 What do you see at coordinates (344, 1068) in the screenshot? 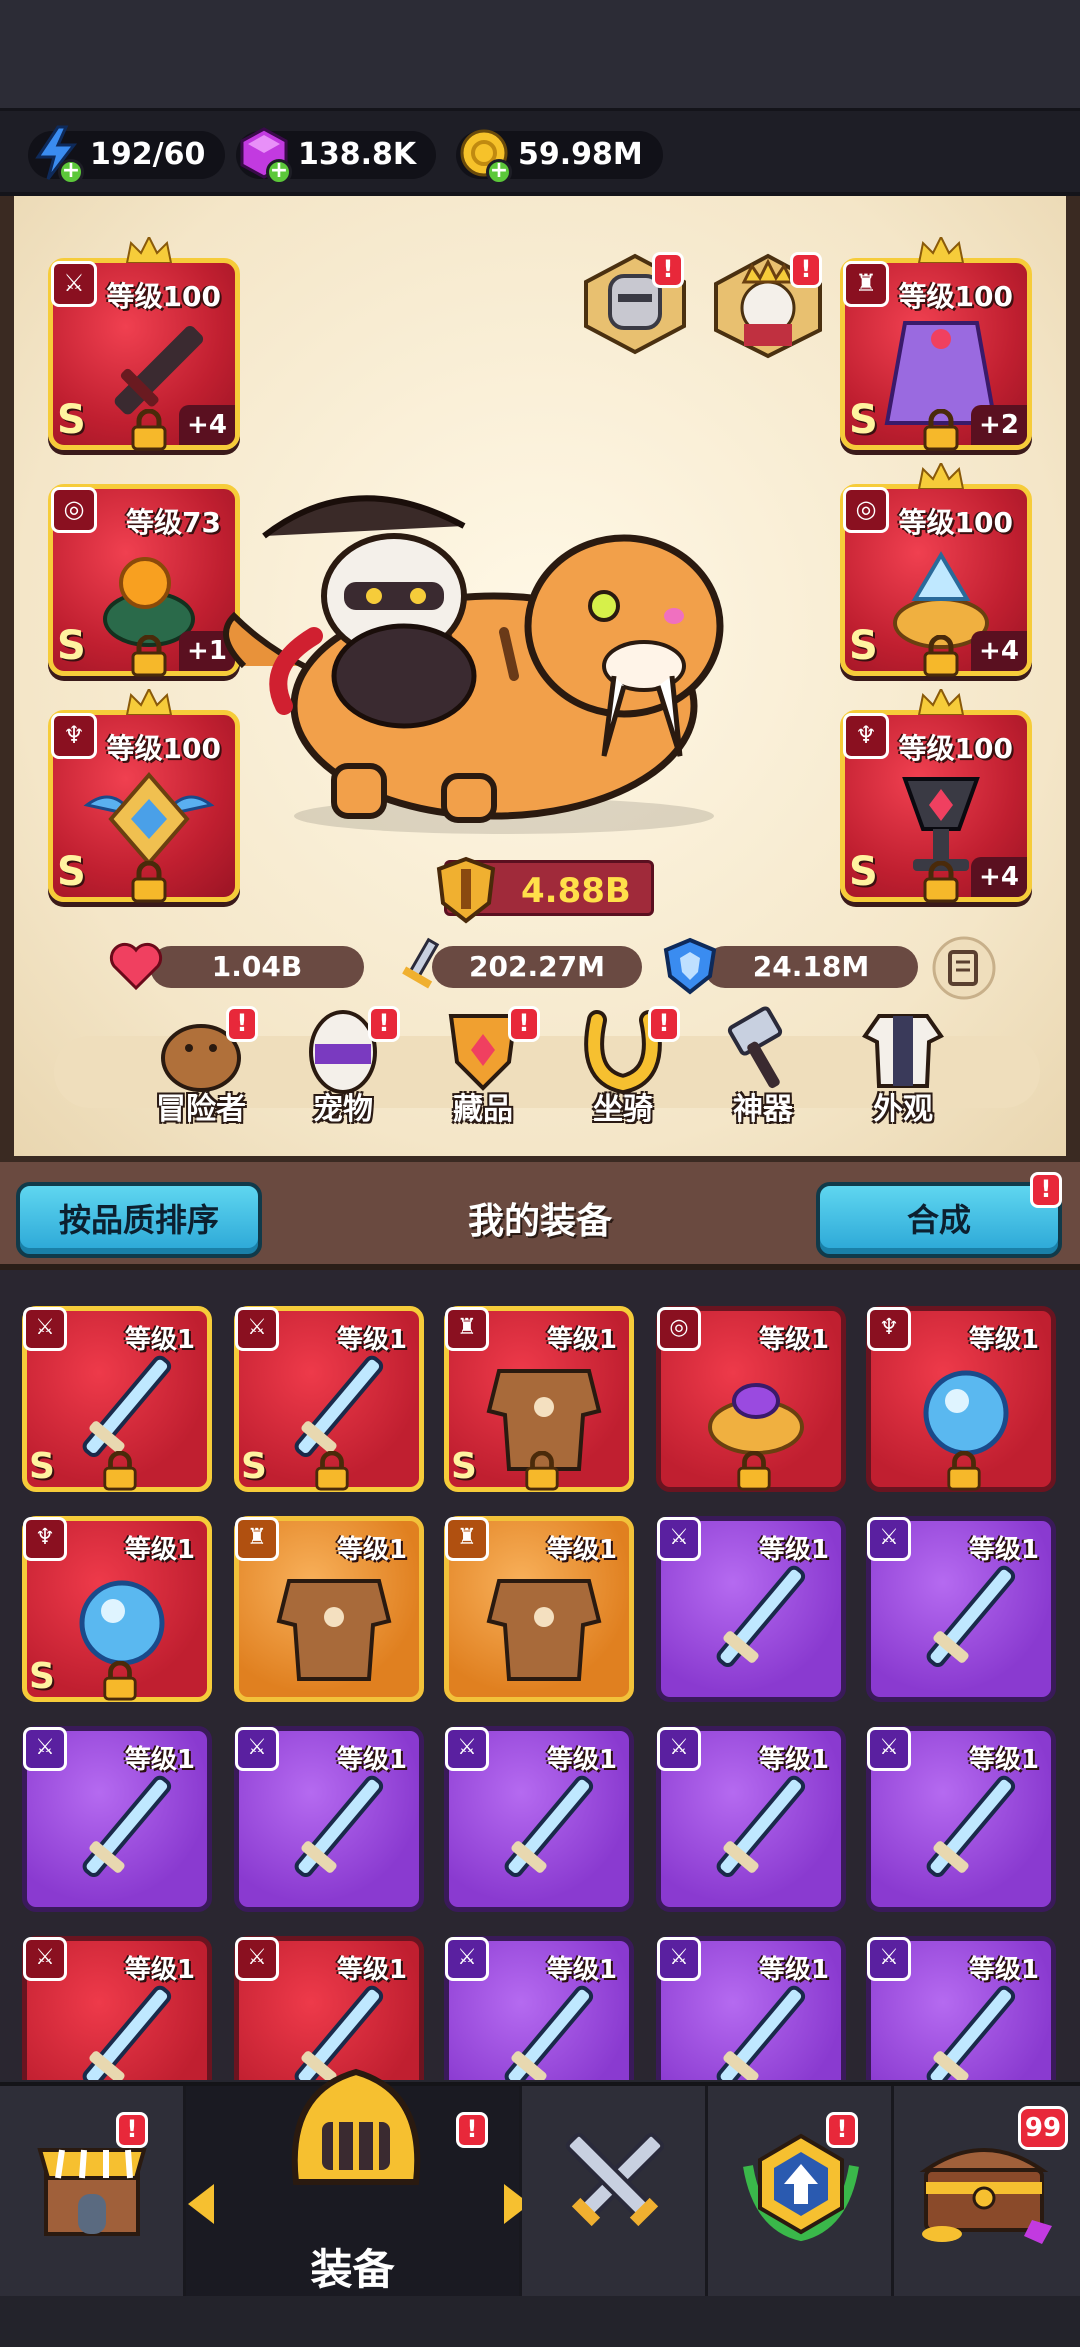
I see `menu-pet: 宠物 !` at bounding box center [344, 1068].